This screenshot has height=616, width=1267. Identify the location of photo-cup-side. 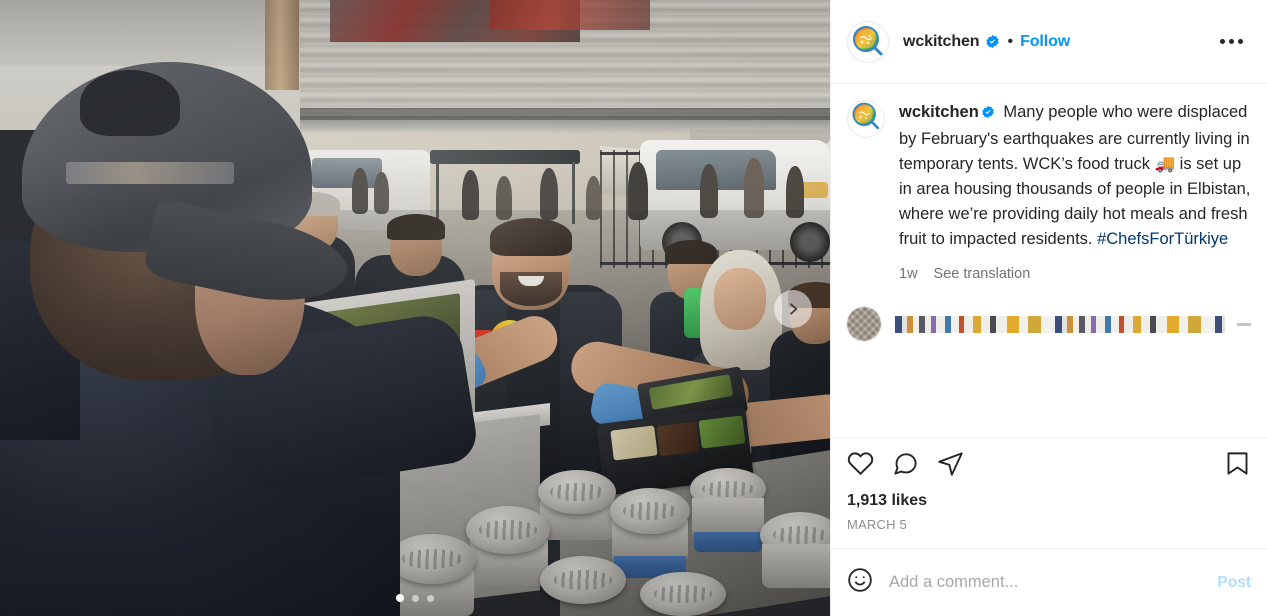
(796, 566).